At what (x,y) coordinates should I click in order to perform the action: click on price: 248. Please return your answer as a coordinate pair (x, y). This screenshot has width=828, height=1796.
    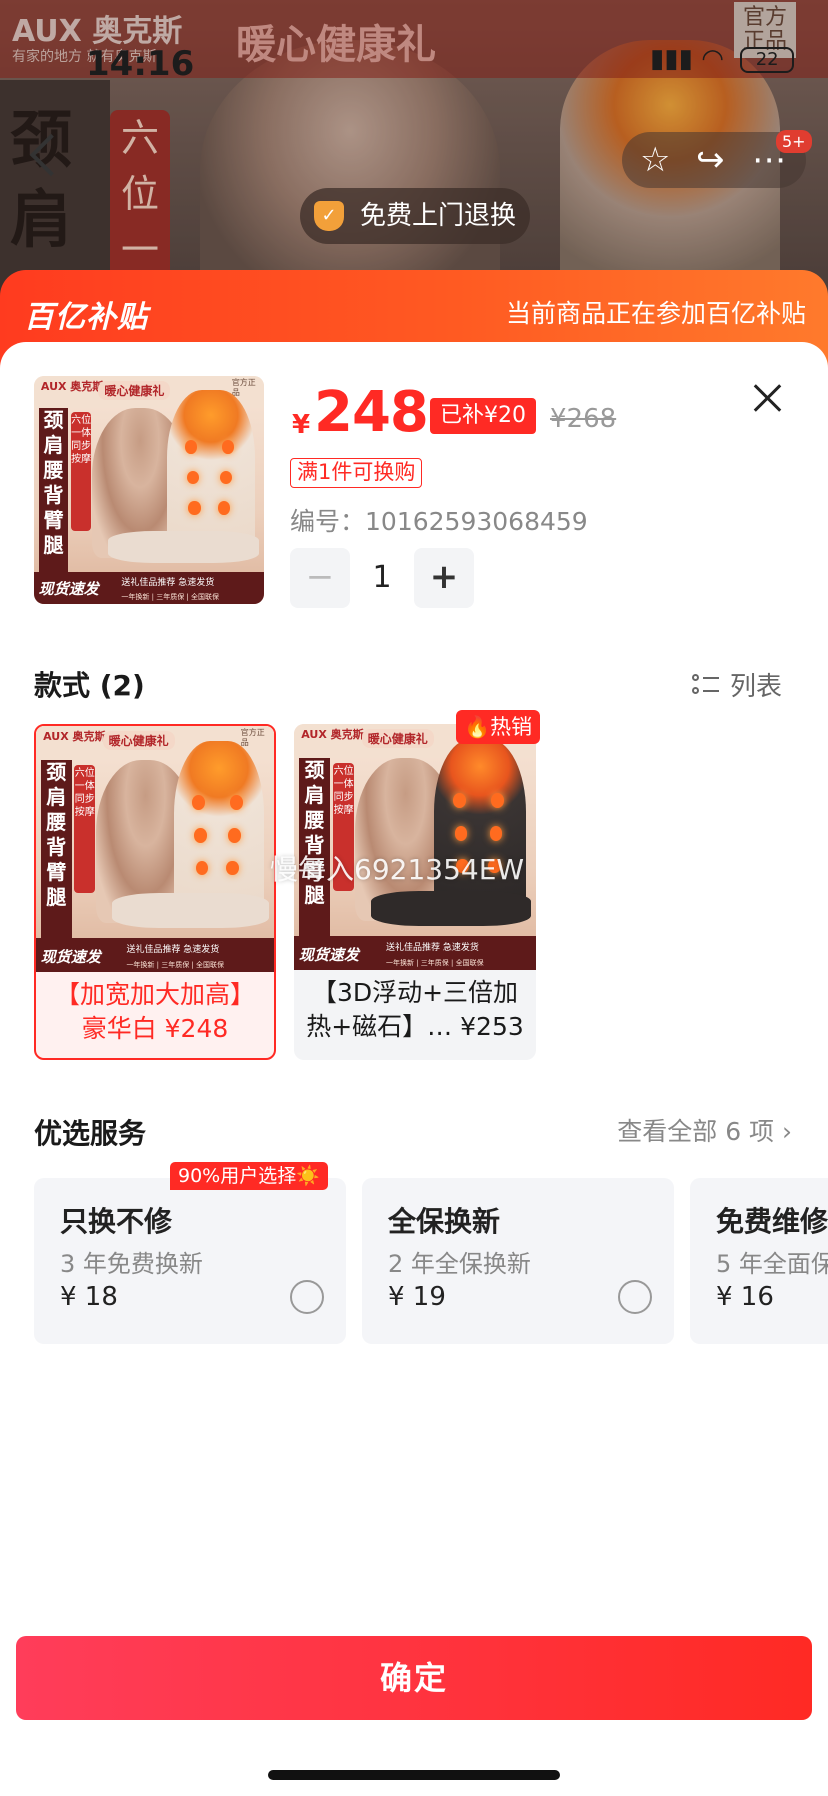
    Looking at the image, I should click on (371, 412).